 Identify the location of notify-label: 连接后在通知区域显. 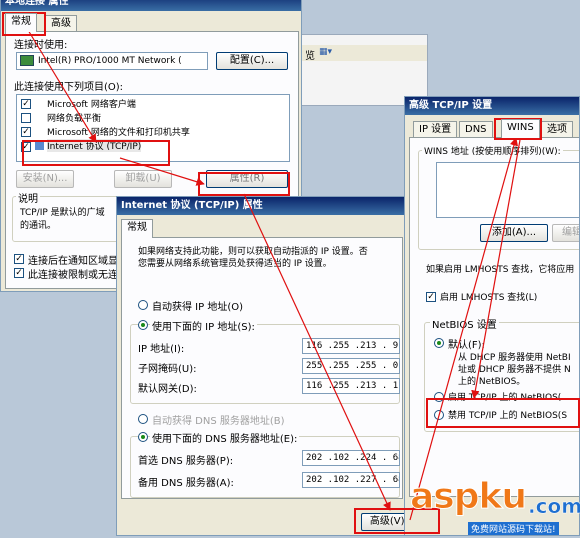
(73, 261).